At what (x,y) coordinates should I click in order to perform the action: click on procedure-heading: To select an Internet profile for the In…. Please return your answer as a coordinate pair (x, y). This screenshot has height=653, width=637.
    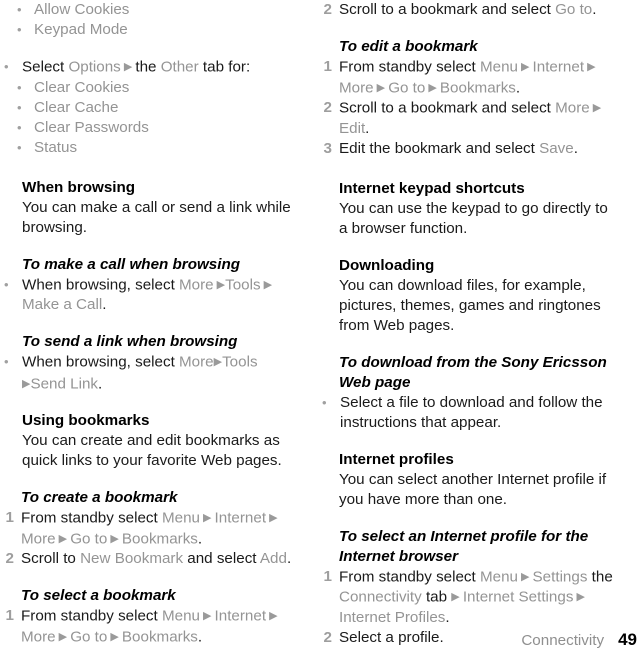
    Looking at the image, I should click on (464, 546).